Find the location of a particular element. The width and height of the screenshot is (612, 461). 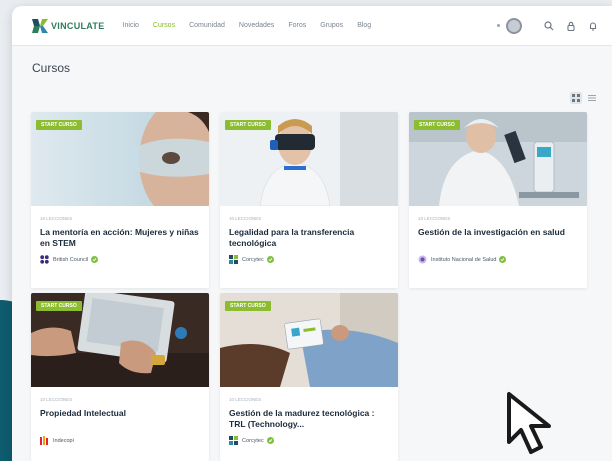

woman-goggles-image: START CURSO is located at coordinates (120, 159).